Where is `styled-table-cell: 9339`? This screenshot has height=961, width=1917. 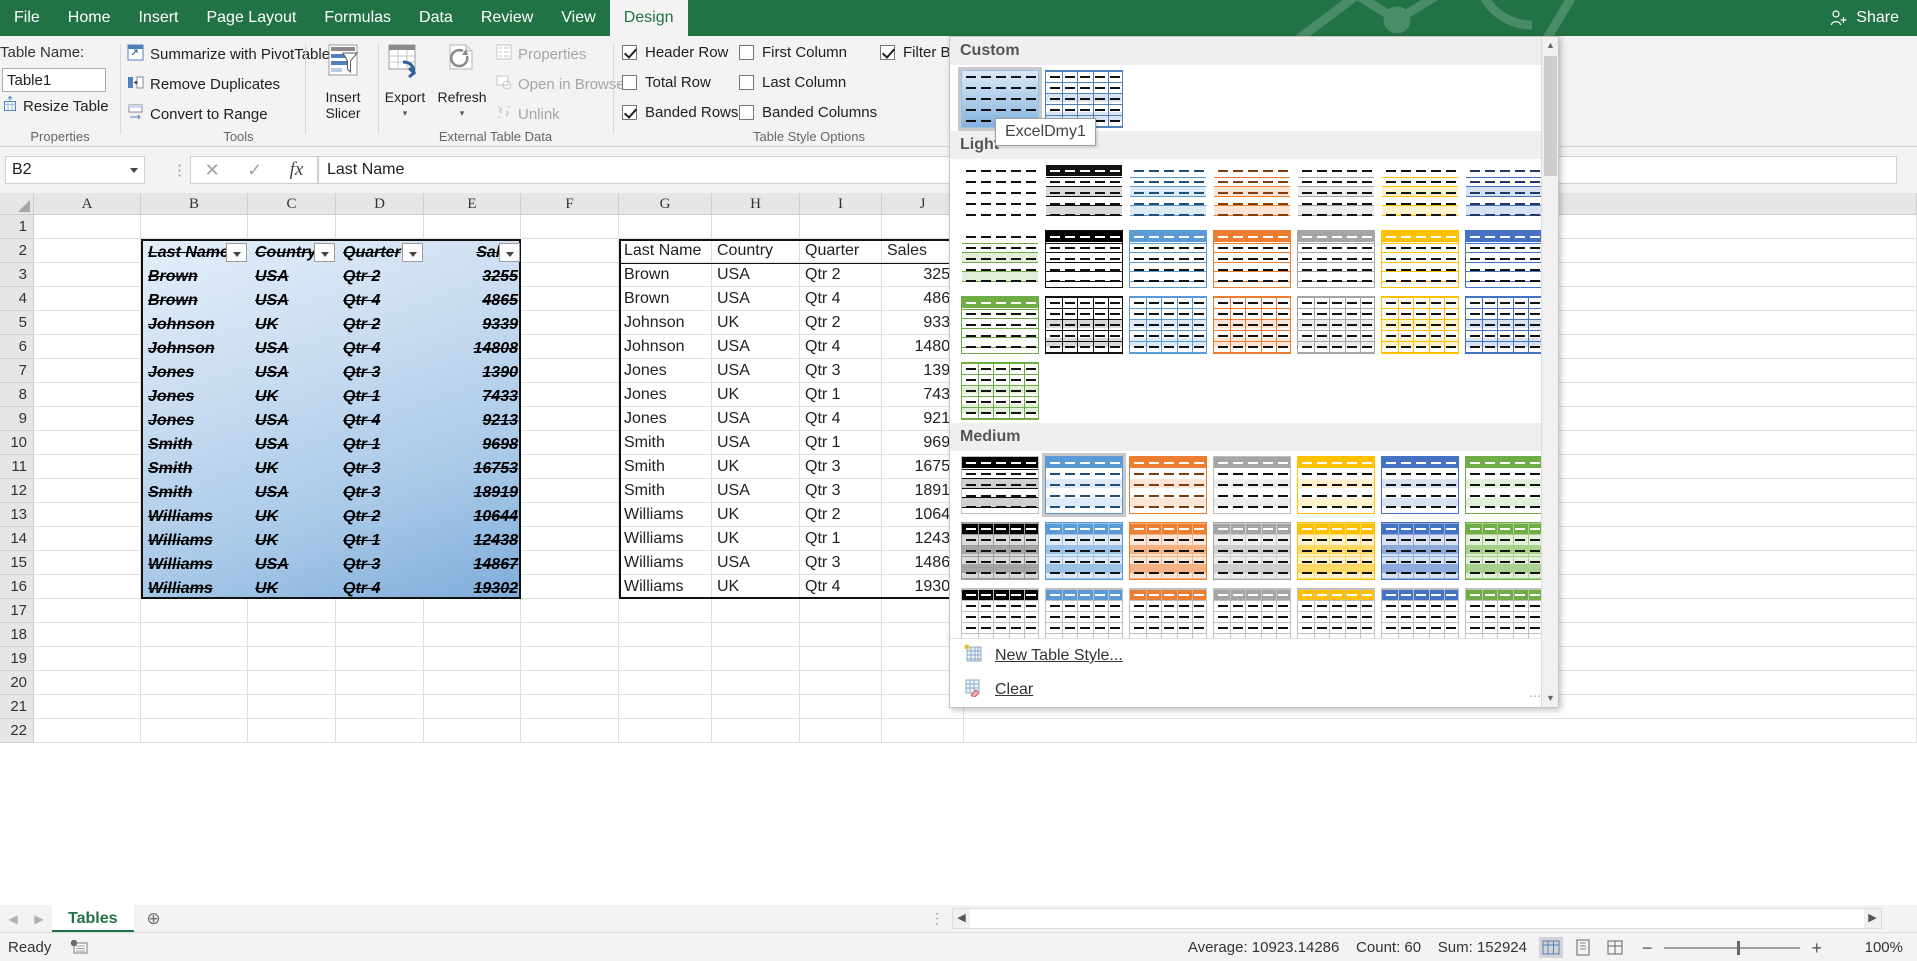
styled-table-cell: 9339 is located at coordinates (474, 325).